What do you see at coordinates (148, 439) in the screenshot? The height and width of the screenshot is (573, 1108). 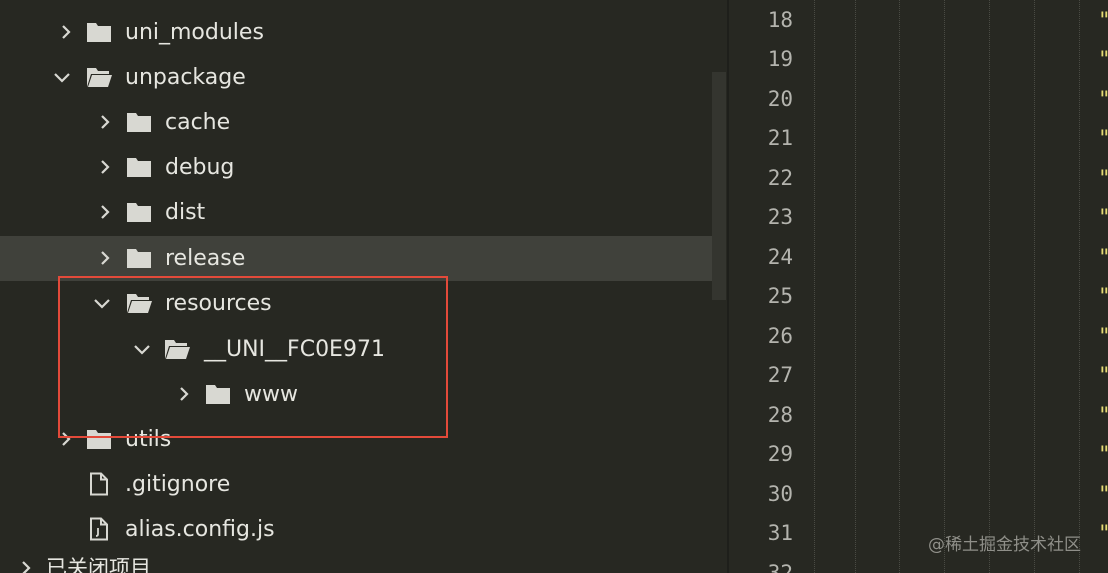 I see `tree-item-label: utils` at bounding box center [148, 439].